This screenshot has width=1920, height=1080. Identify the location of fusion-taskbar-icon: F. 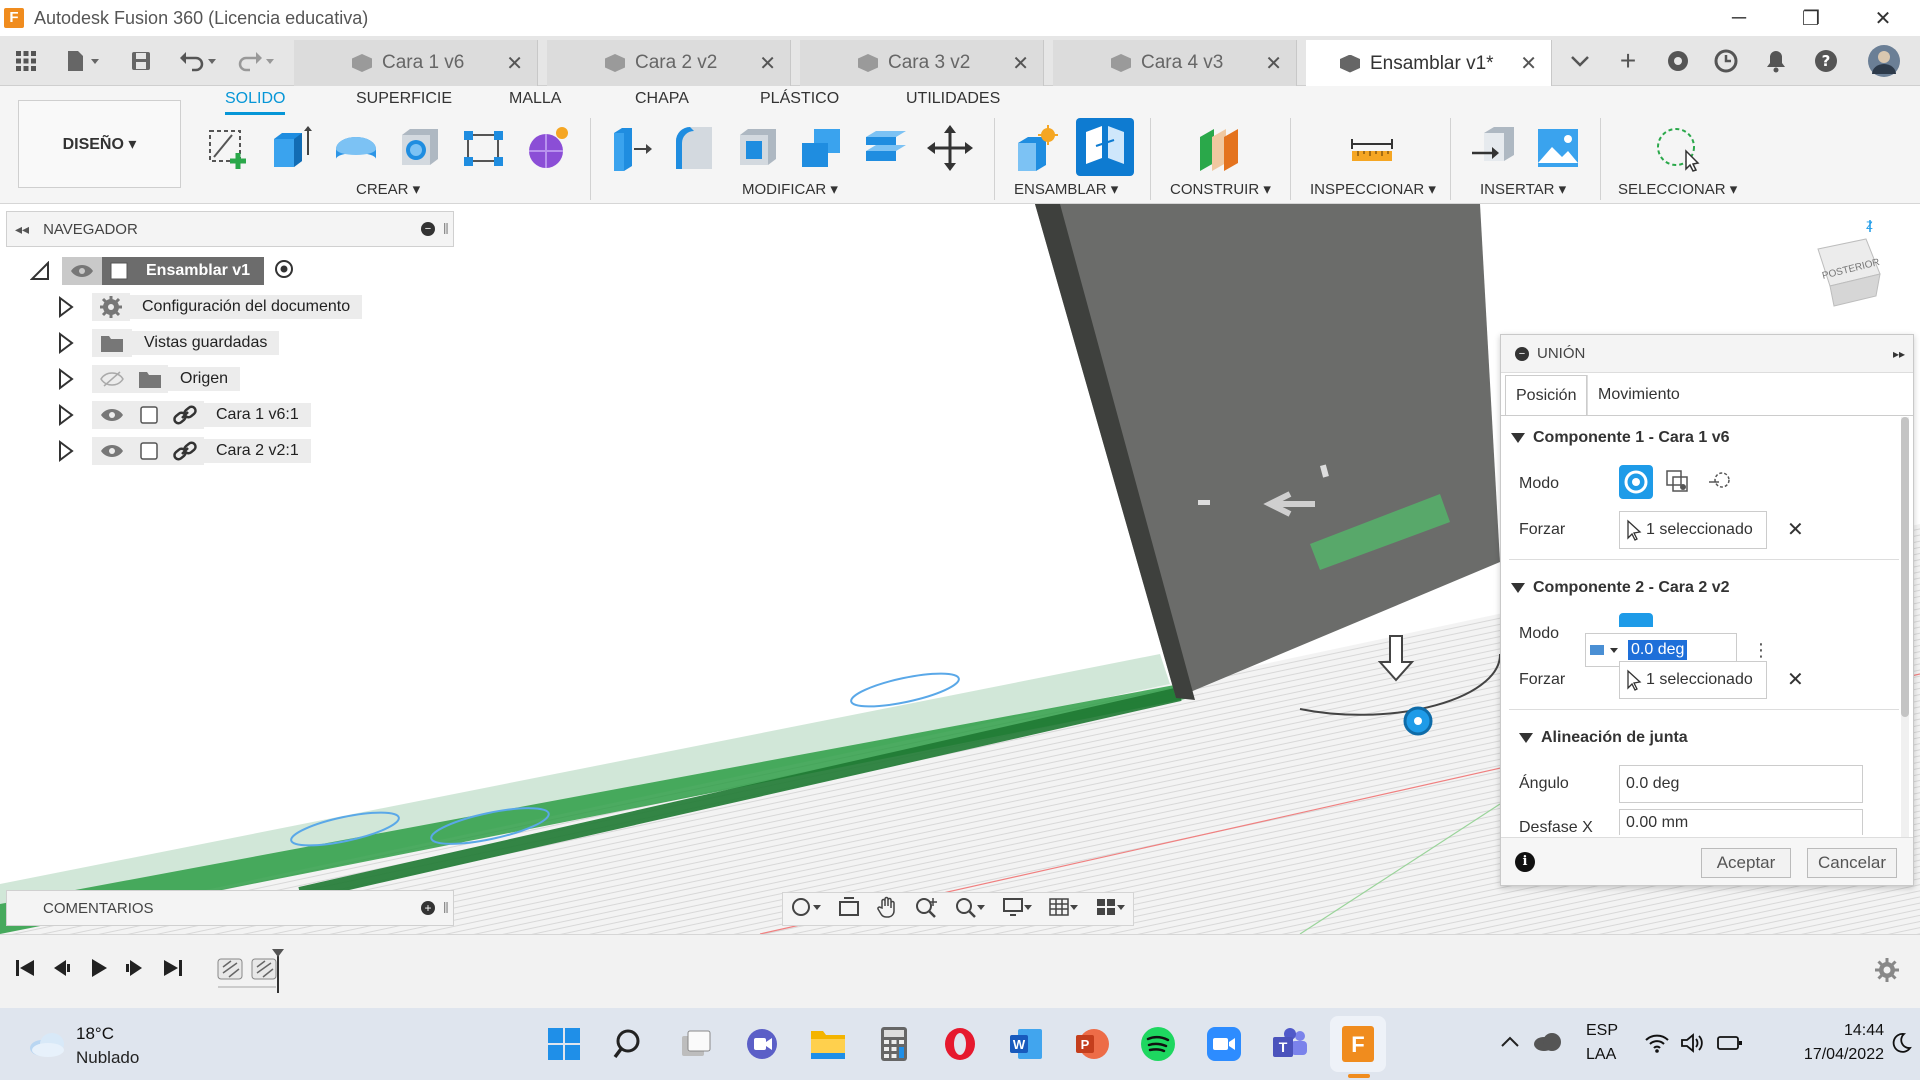
(1358, 1044).